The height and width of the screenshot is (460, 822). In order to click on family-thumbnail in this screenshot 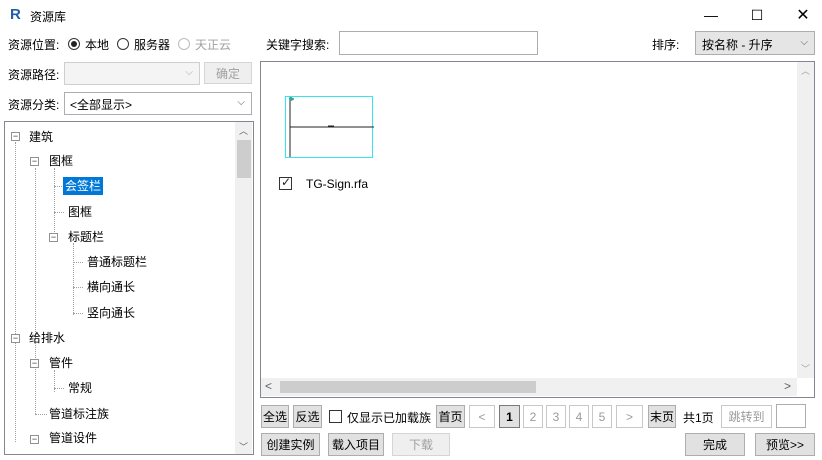, I will do `click(329, 127)`.